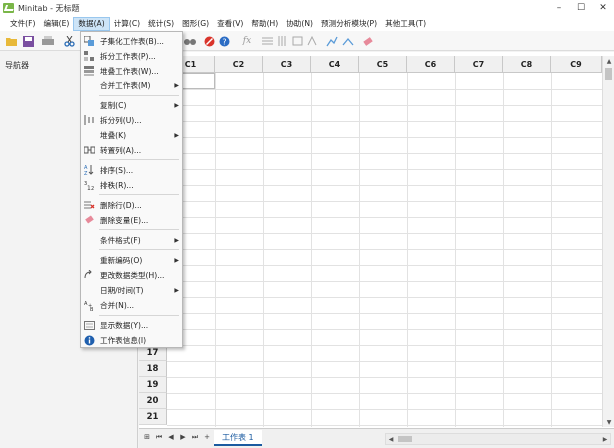 The width and height of the screenshot is (614, 448). Describe the element at coordinates (287, 64) in the screenshot. I see `column-header: C3` at that location.